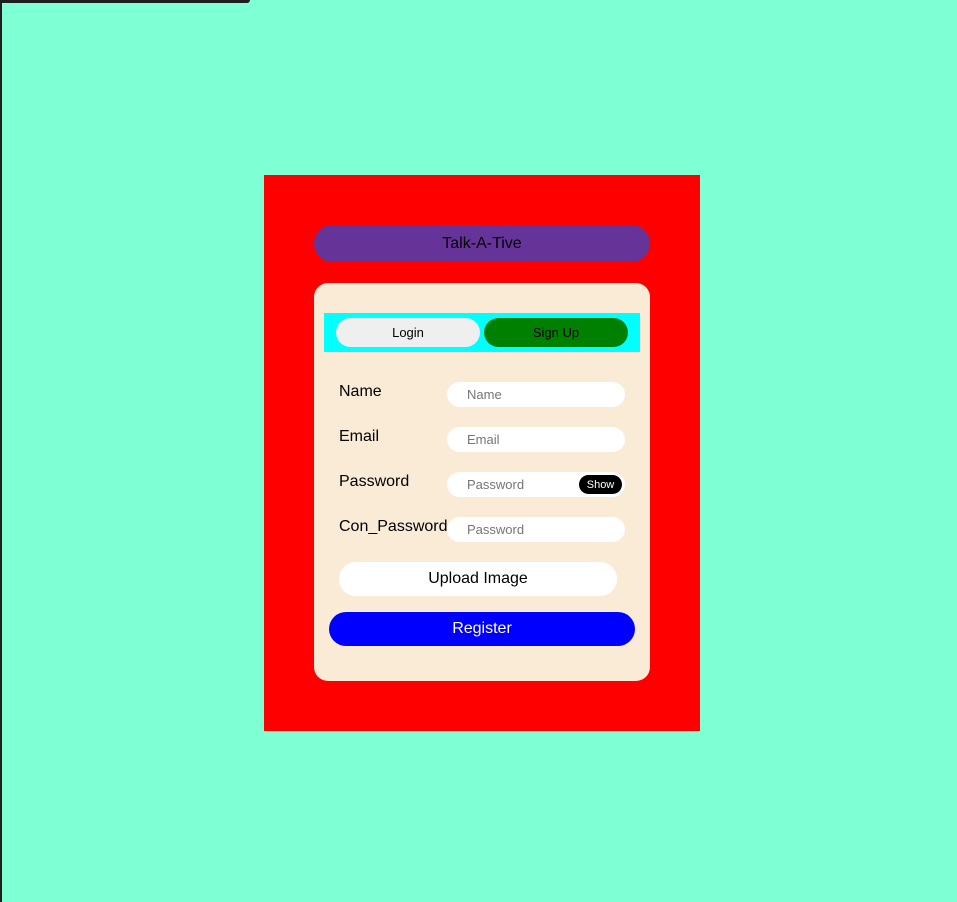  Describe the element at coordinates (482, 485) in the screenshot. I see `password-row: Password Show` at that location.